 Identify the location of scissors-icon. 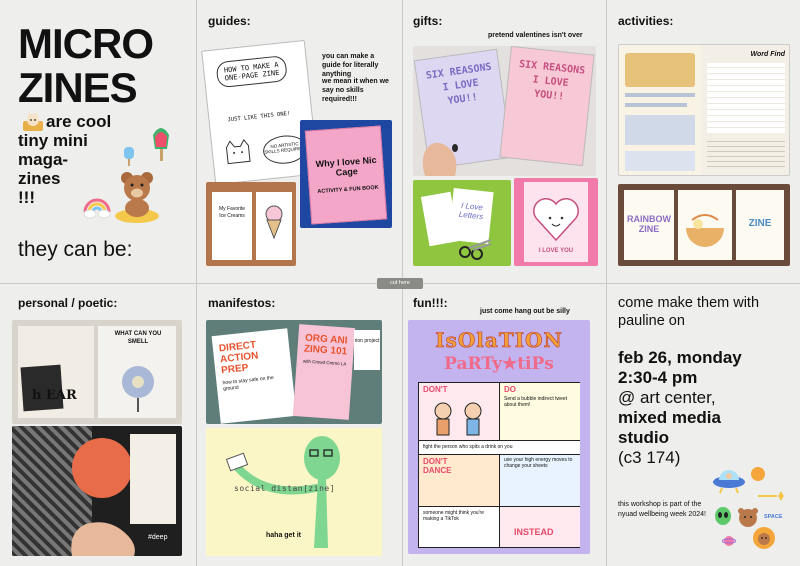
(475, 249).